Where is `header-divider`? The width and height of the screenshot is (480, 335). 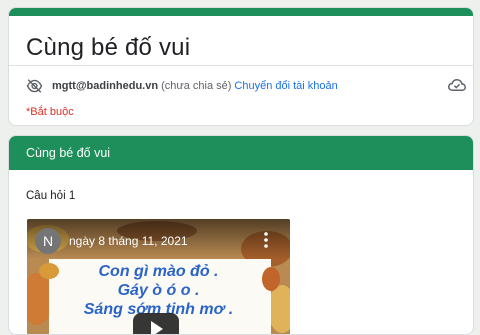 header-divider is located at coordinates (241, 65).